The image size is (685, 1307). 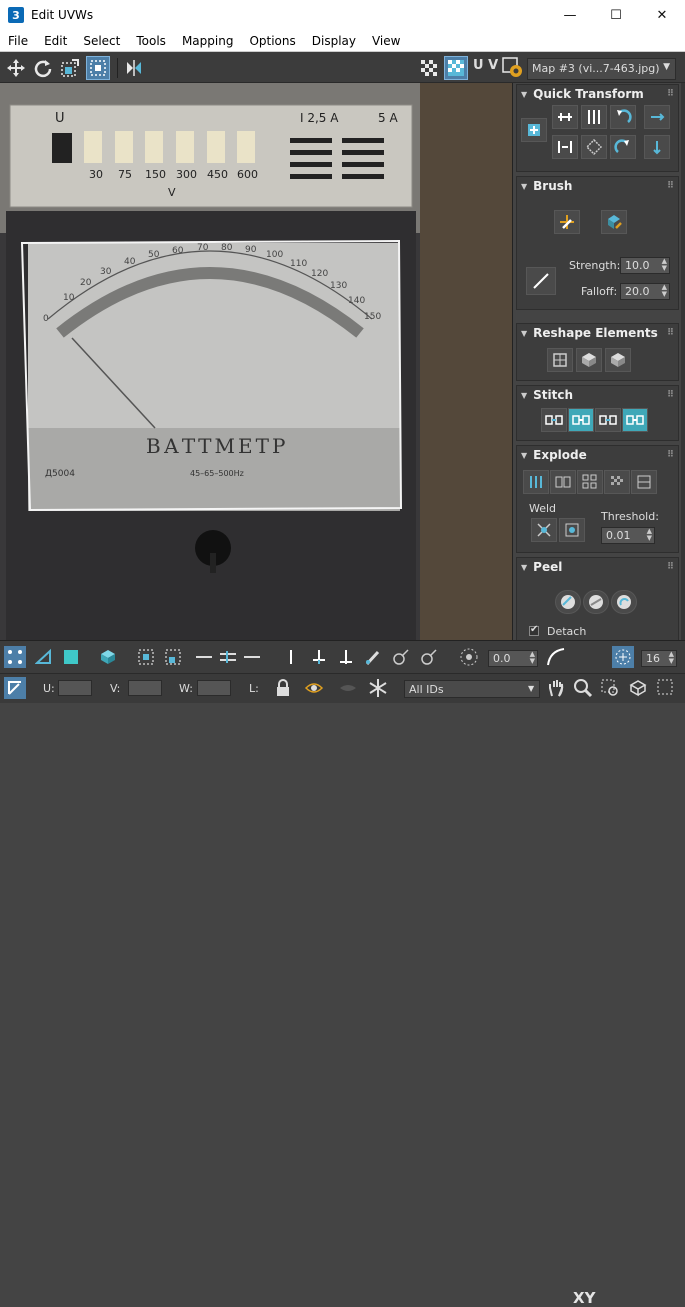 I want to click on align-vertical-icon, so click(x=594, y=117).